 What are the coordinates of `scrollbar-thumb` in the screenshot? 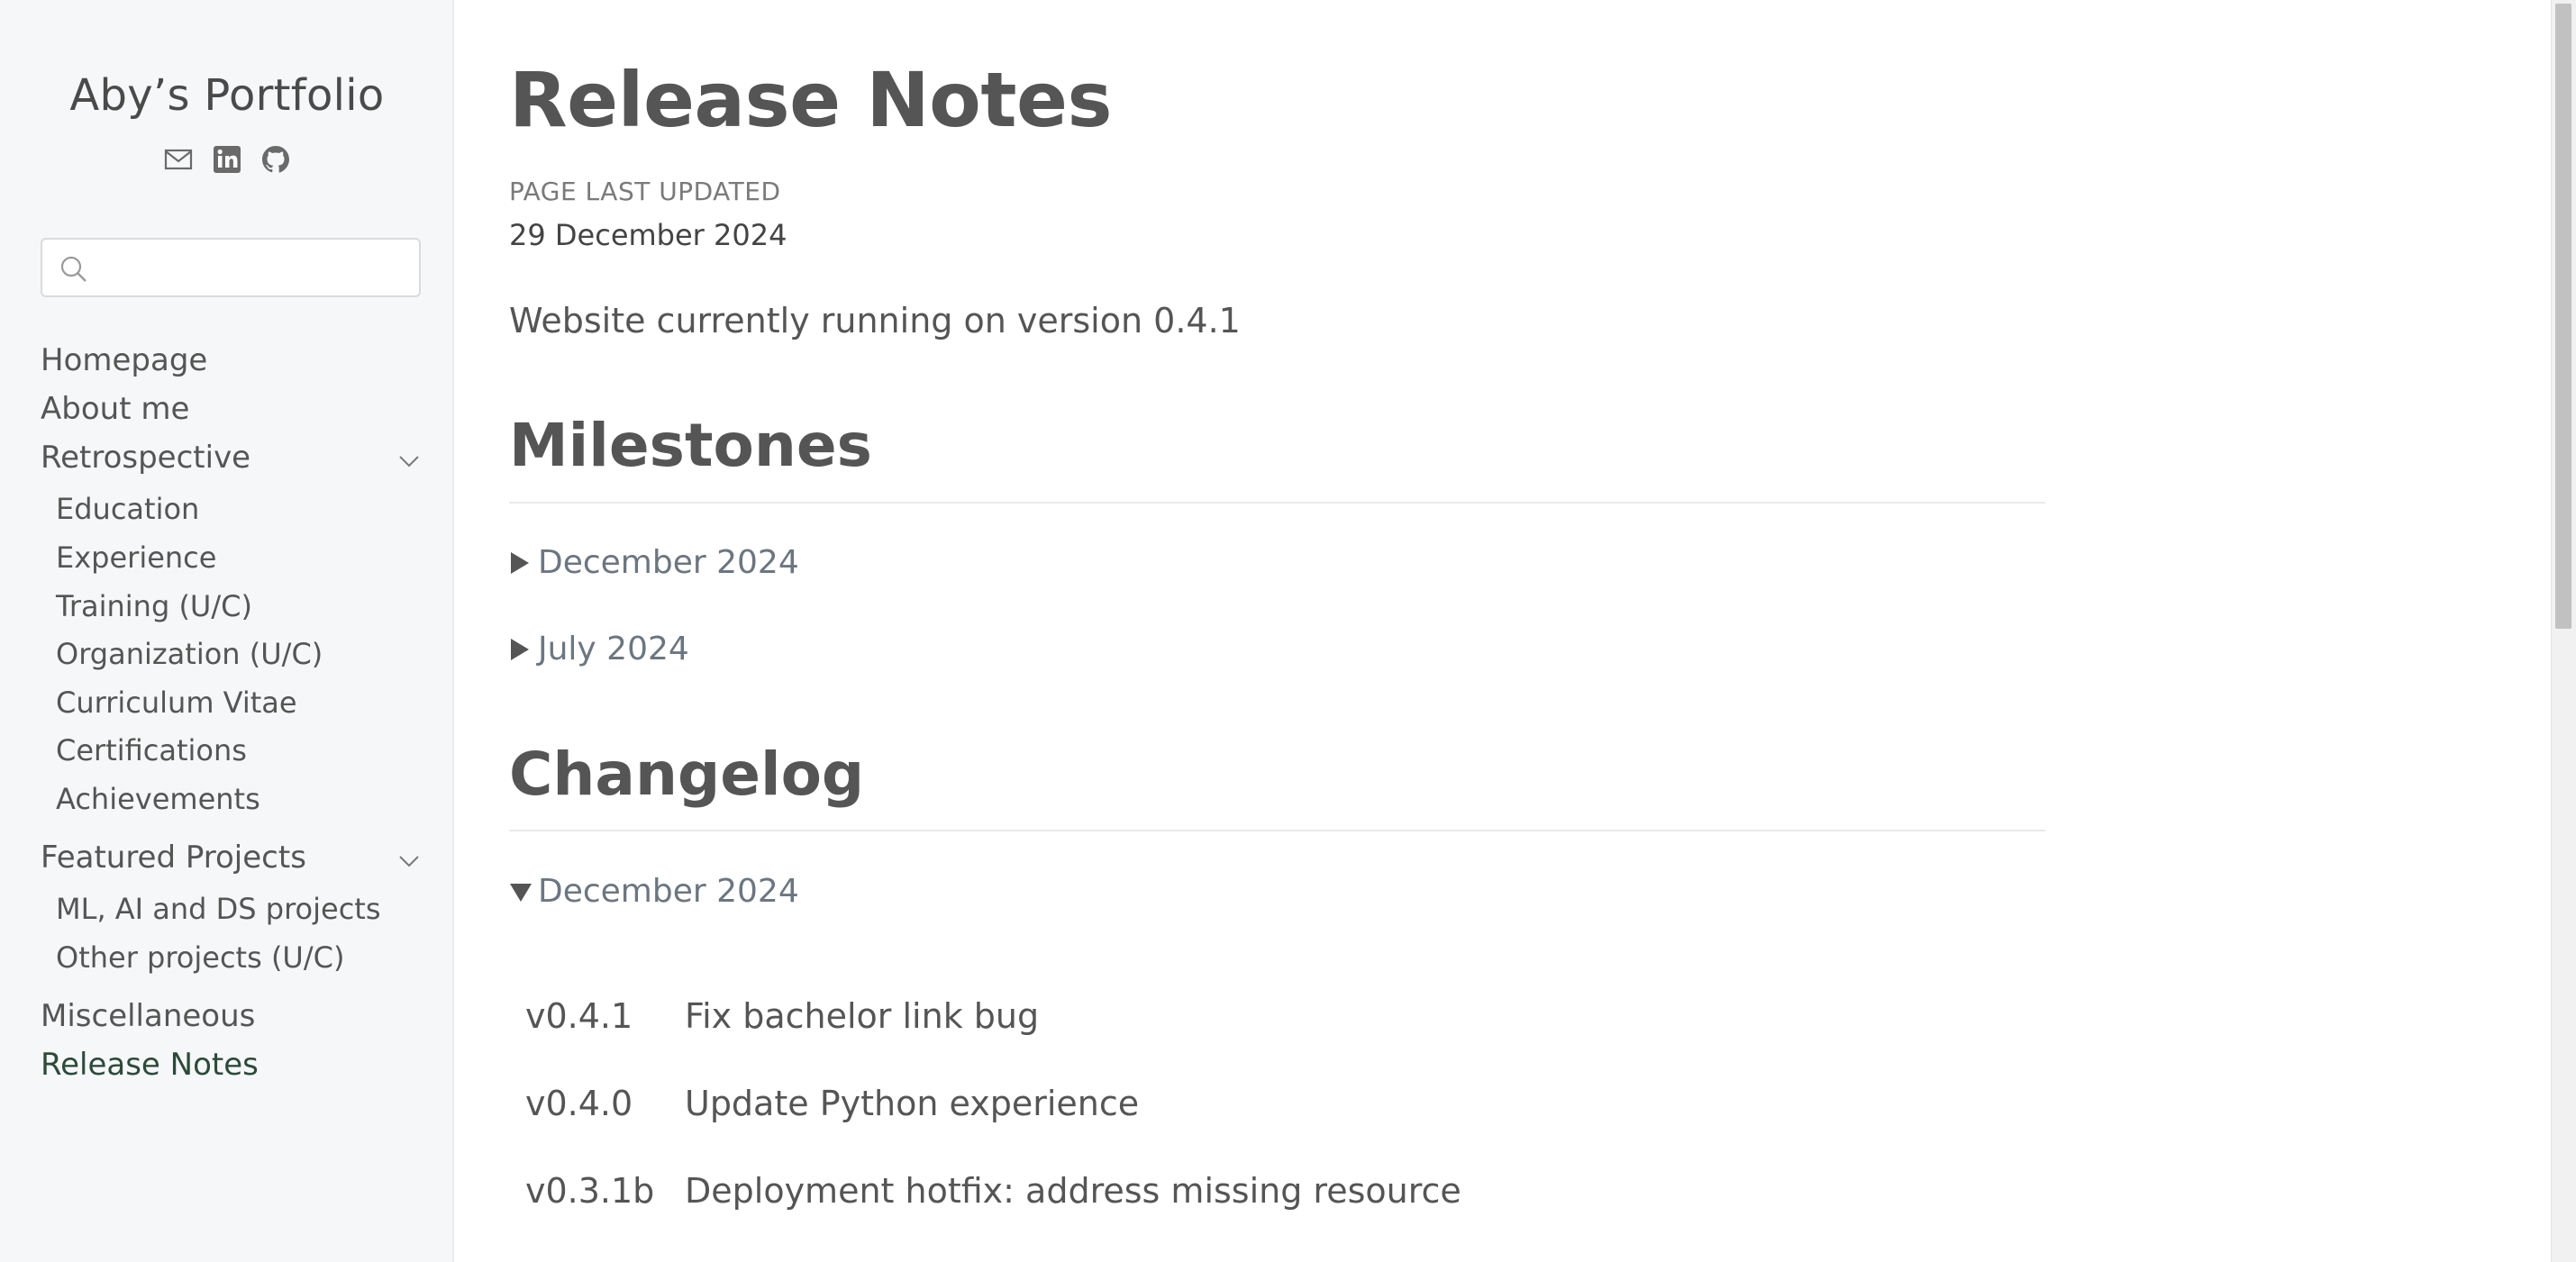 It's located at (2563, 316).